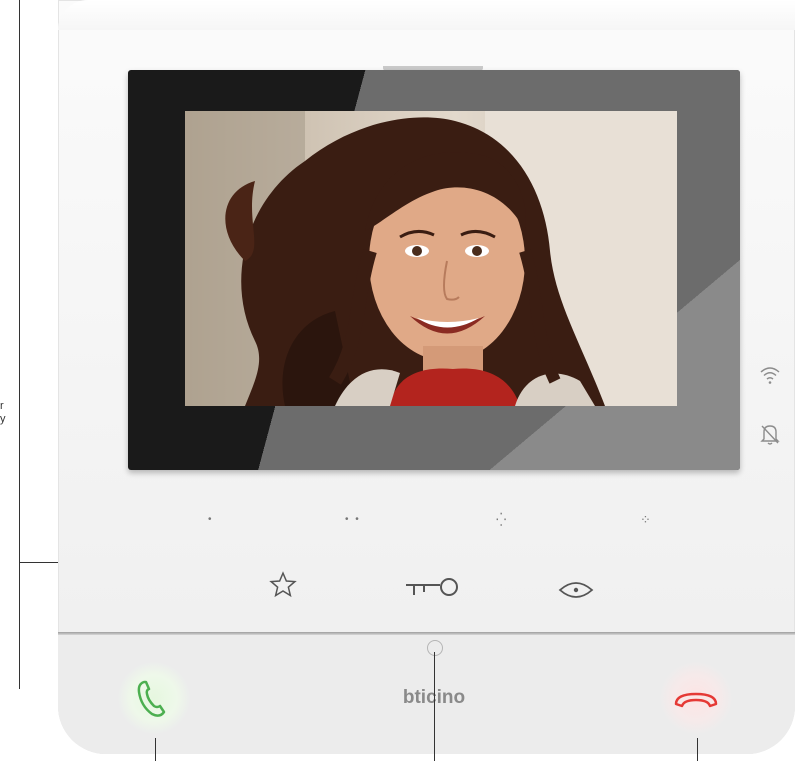 The image size is (795, 761). I want to click on end-call-button, so click(696, 698).